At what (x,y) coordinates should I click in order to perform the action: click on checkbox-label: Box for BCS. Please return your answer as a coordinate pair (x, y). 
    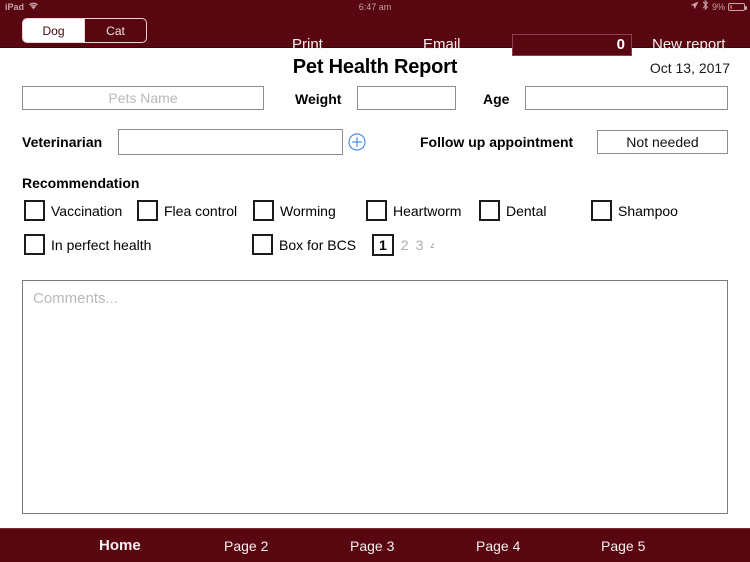
    Looking at the image, I should click on (318, 244).